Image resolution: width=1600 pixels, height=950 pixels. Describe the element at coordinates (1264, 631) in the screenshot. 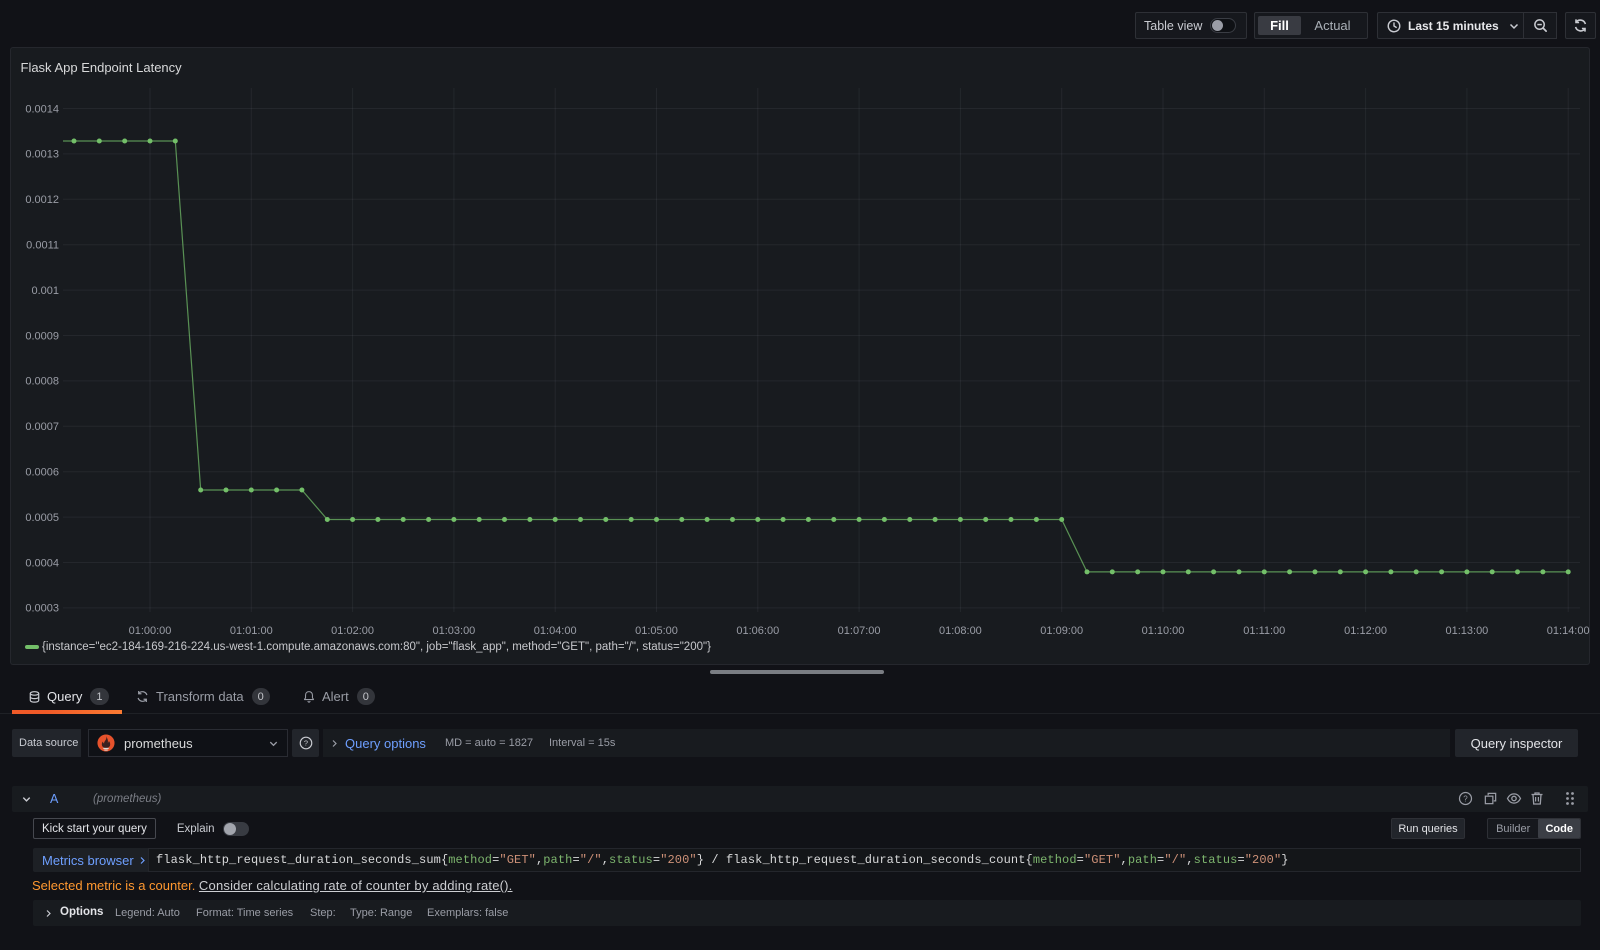

I see `svg-text: 01:11:00` at that location.